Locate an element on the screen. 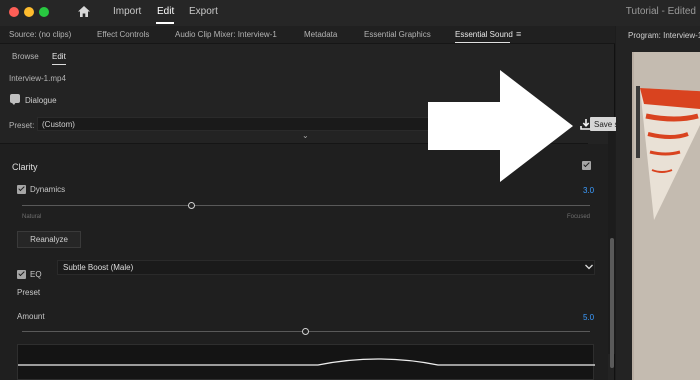 This screenshot has height=380, width=700. subtab-browse: Browse is located at coordinates (25, 56).